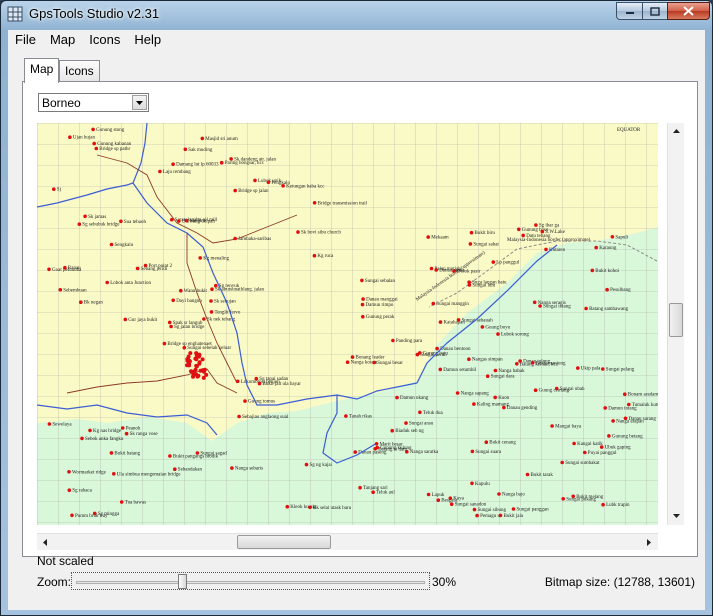 This screenshot has width=713, height=616. I want to click on vertical-scroll-thumb, so click(676, 320).